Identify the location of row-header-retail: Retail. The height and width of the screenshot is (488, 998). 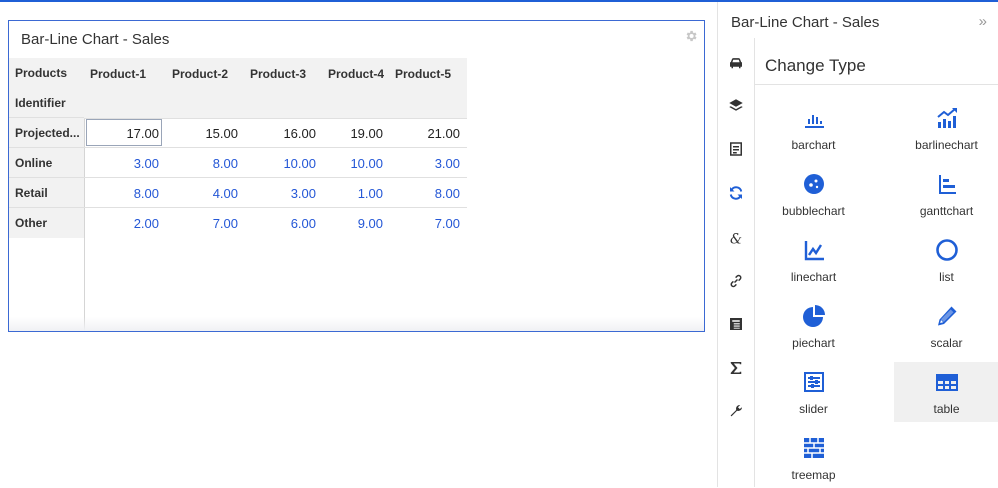
(46, 193).